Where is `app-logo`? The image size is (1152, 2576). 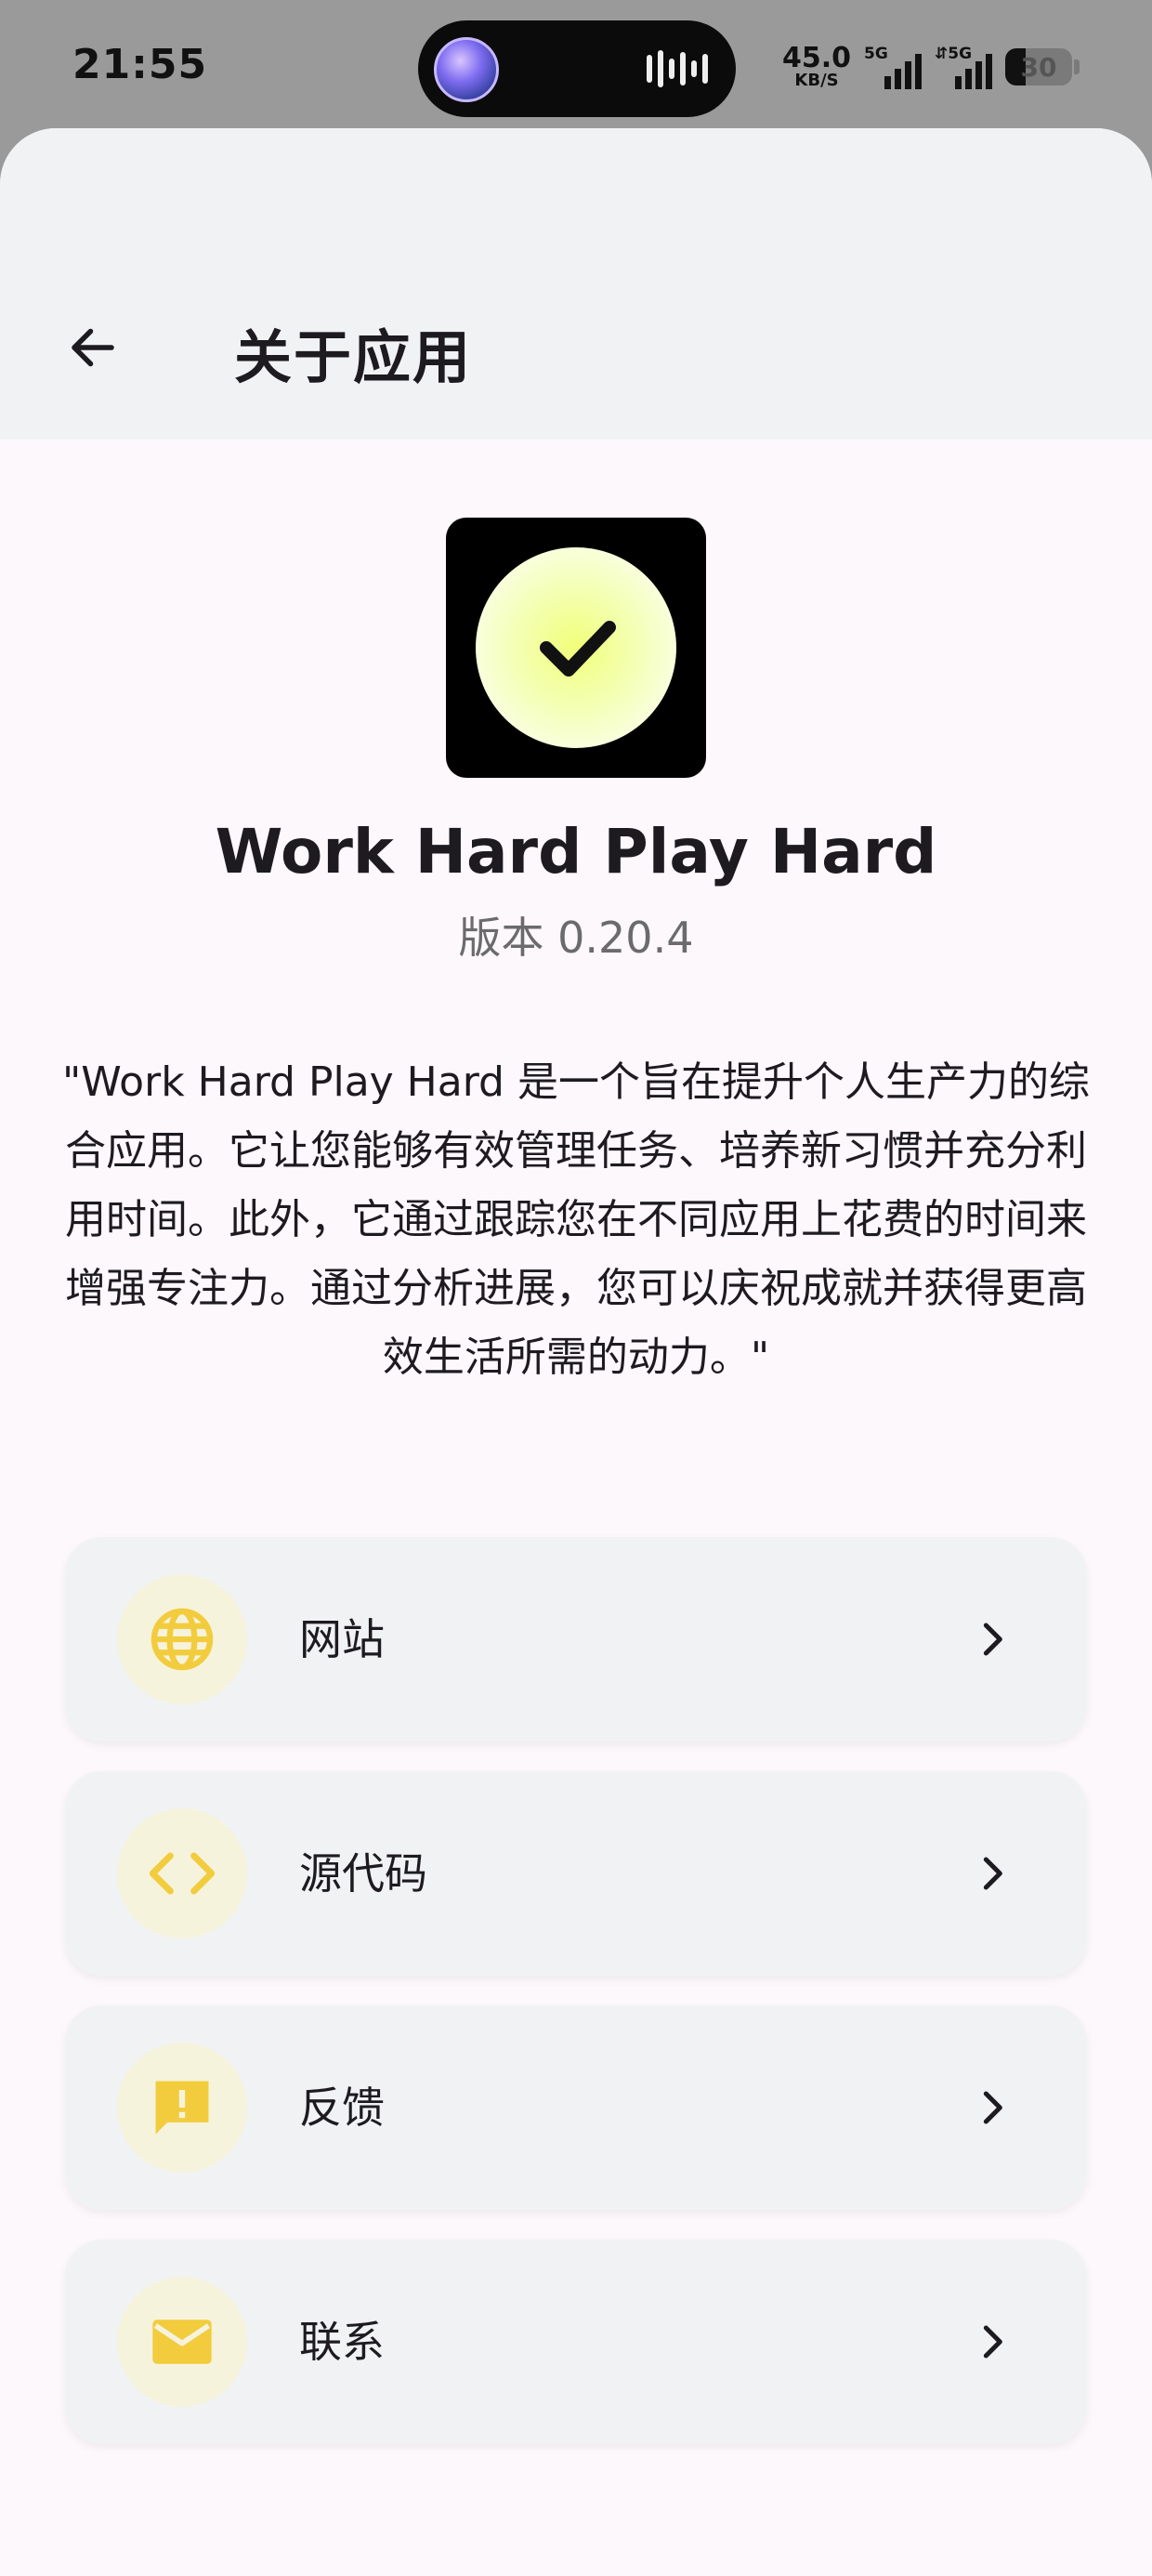
app-logo is located at coordinates (576, 648).